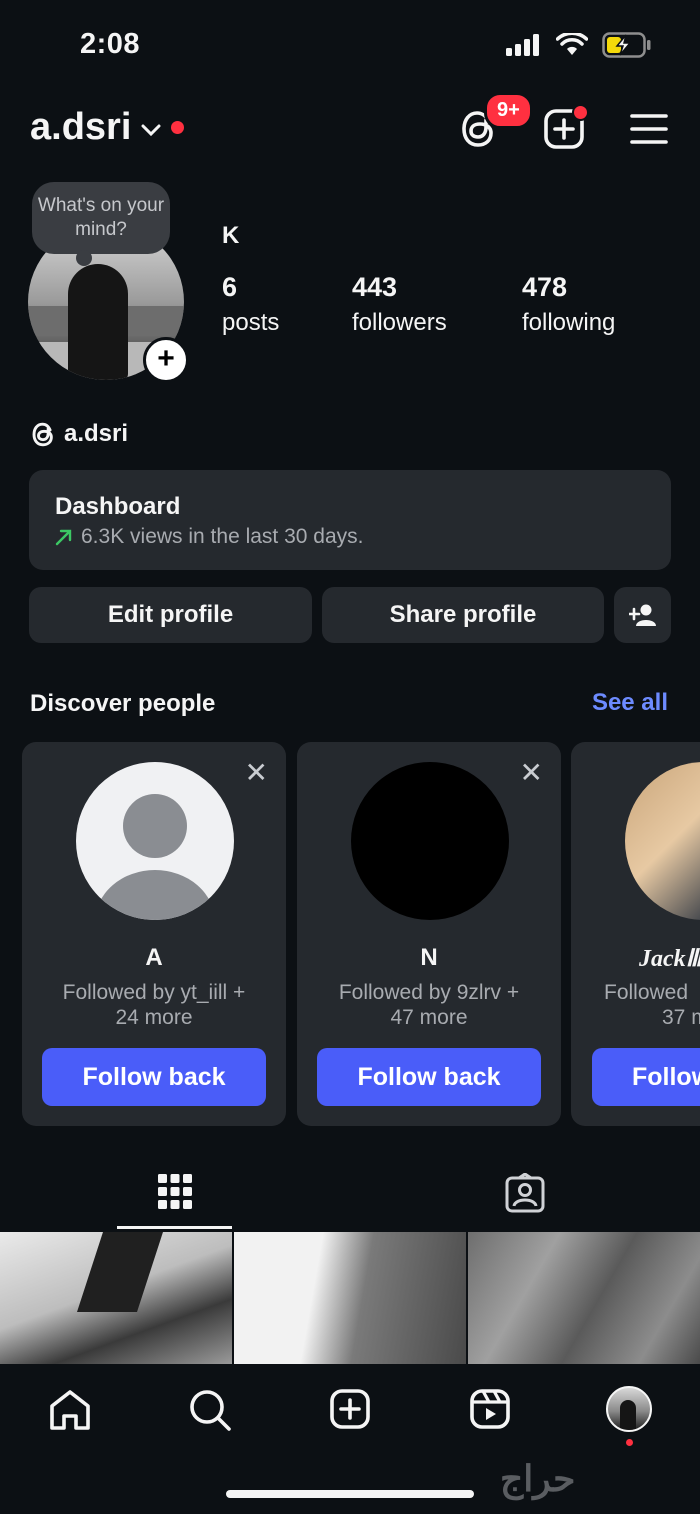 The width and height of the screenshot is (700, 1514). Describe the element at coordinates (154, 957) in the screenshot. I see `suggestion-name: A` at that location.